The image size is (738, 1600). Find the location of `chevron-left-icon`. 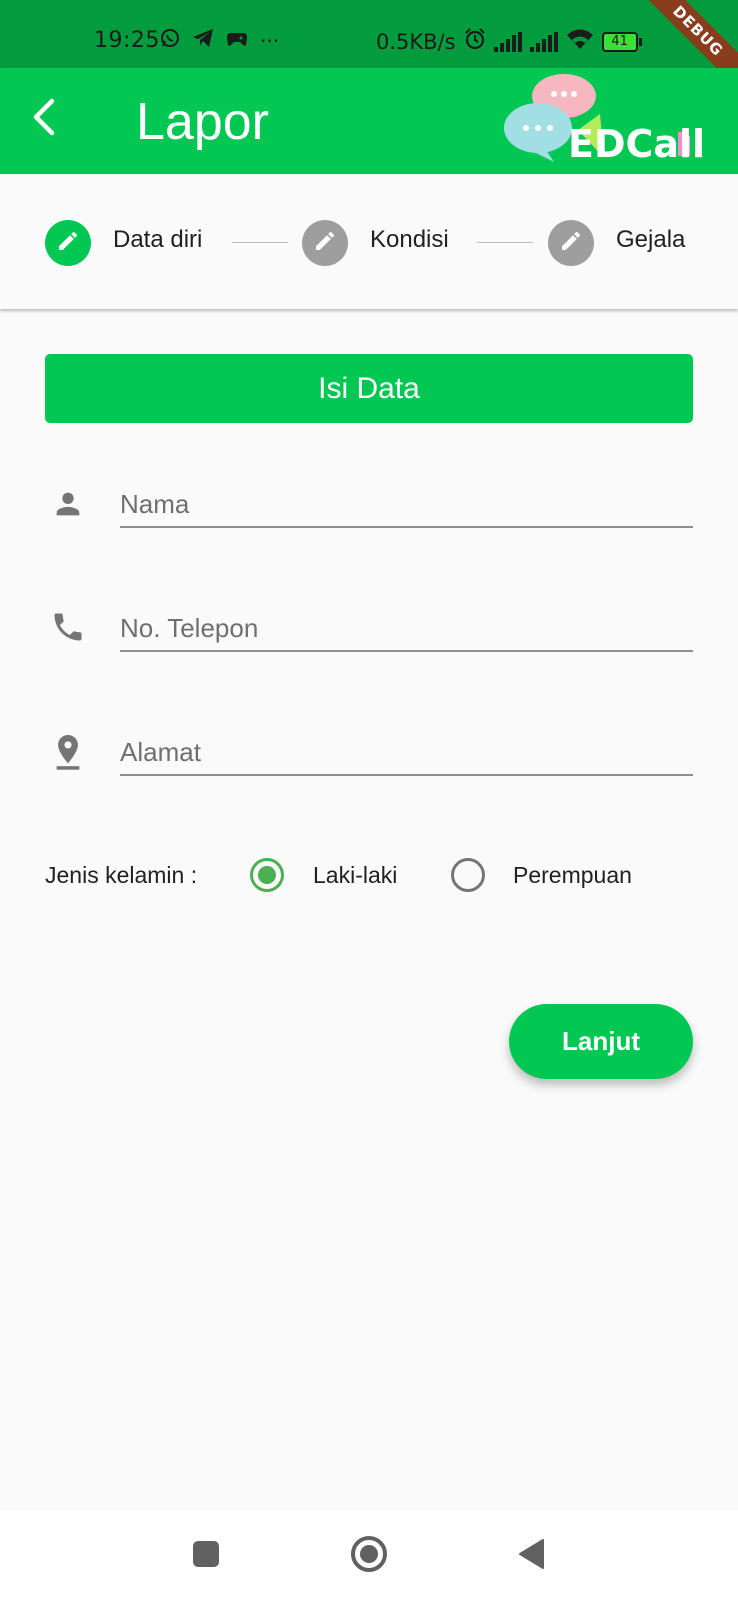

chevron-left-icon is located at coordinates (43, 119).